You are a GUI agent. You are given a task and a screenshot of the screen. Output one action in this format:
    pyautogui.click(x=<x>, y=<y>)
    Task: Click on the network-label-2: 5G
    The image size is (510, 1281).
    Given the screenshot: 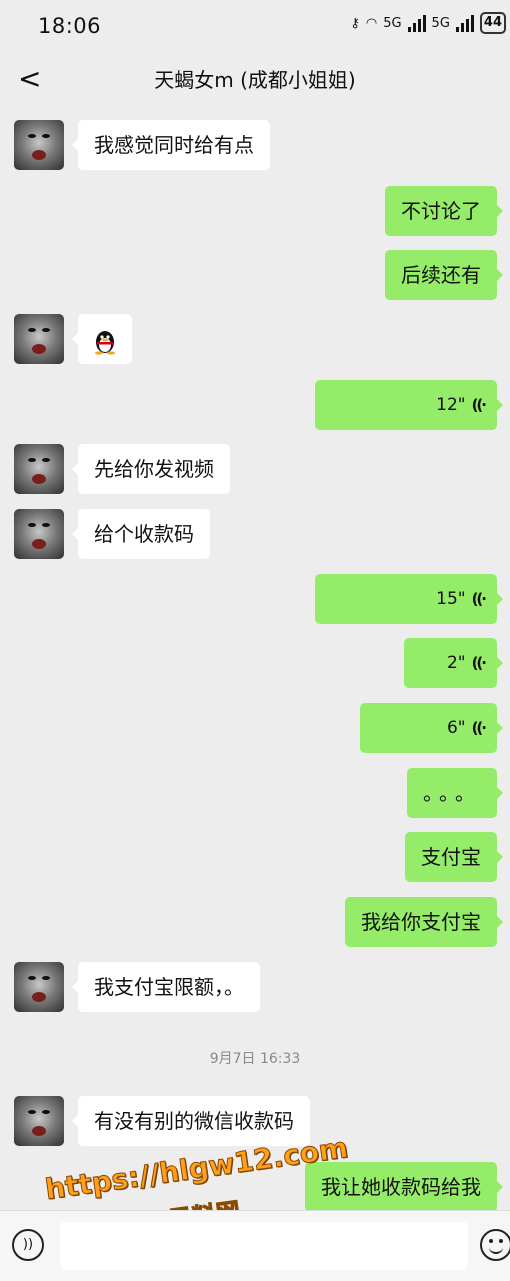 What is the action you would take?
    pyautogui.click(x=440, y=23)
    